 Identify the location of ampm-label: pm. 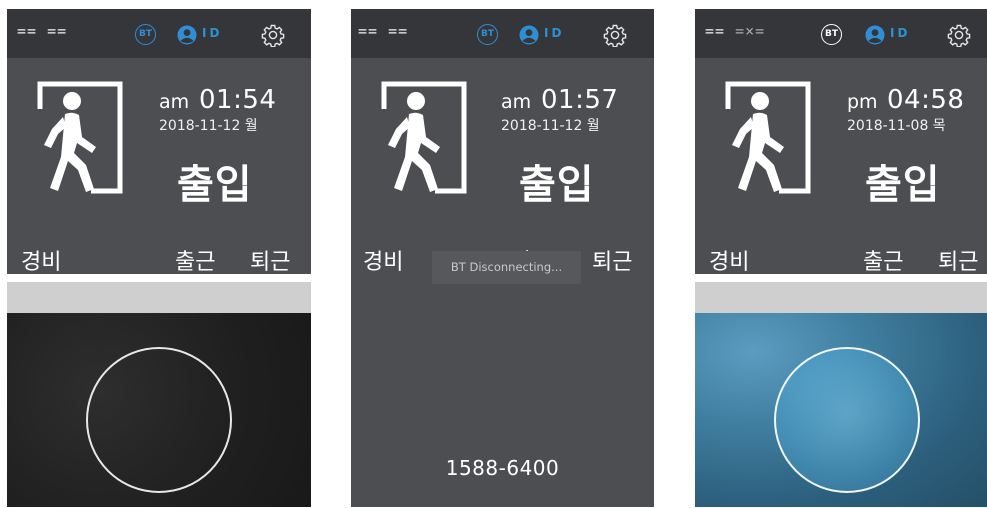
(862, 102).